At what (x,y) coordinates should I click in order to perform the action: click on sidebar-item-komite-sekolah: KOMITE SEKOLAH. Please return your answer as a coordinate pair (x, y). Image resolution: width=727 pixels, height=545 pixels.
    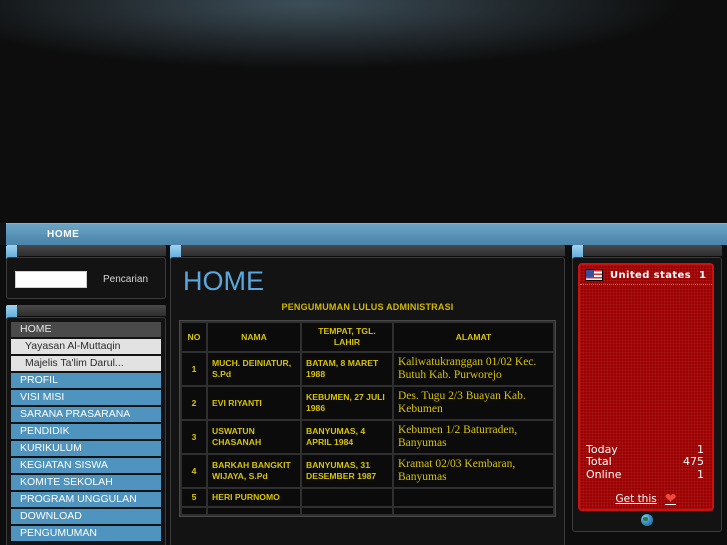
    Looking at the image, I should click on (86, 482).